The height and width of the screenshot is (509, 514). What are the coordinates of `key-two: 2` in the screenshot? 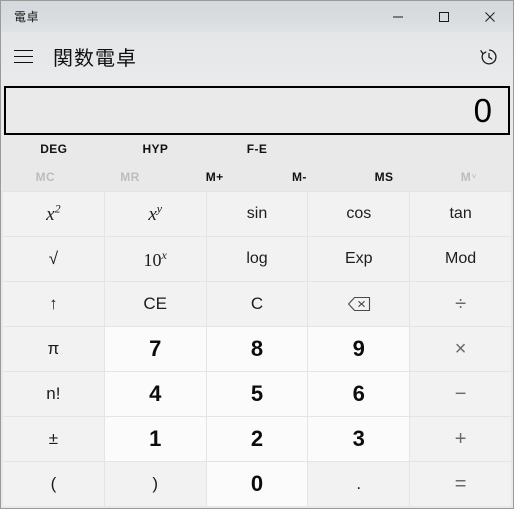 It's located at (257, 439).